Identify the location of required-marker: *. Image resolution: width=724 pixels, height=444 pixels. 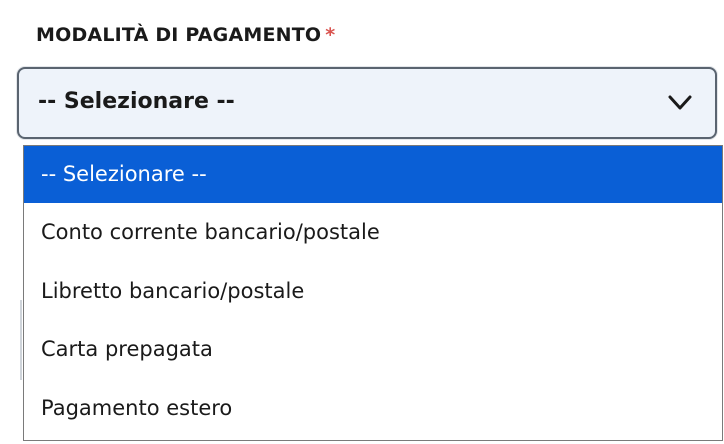
(330, 35).